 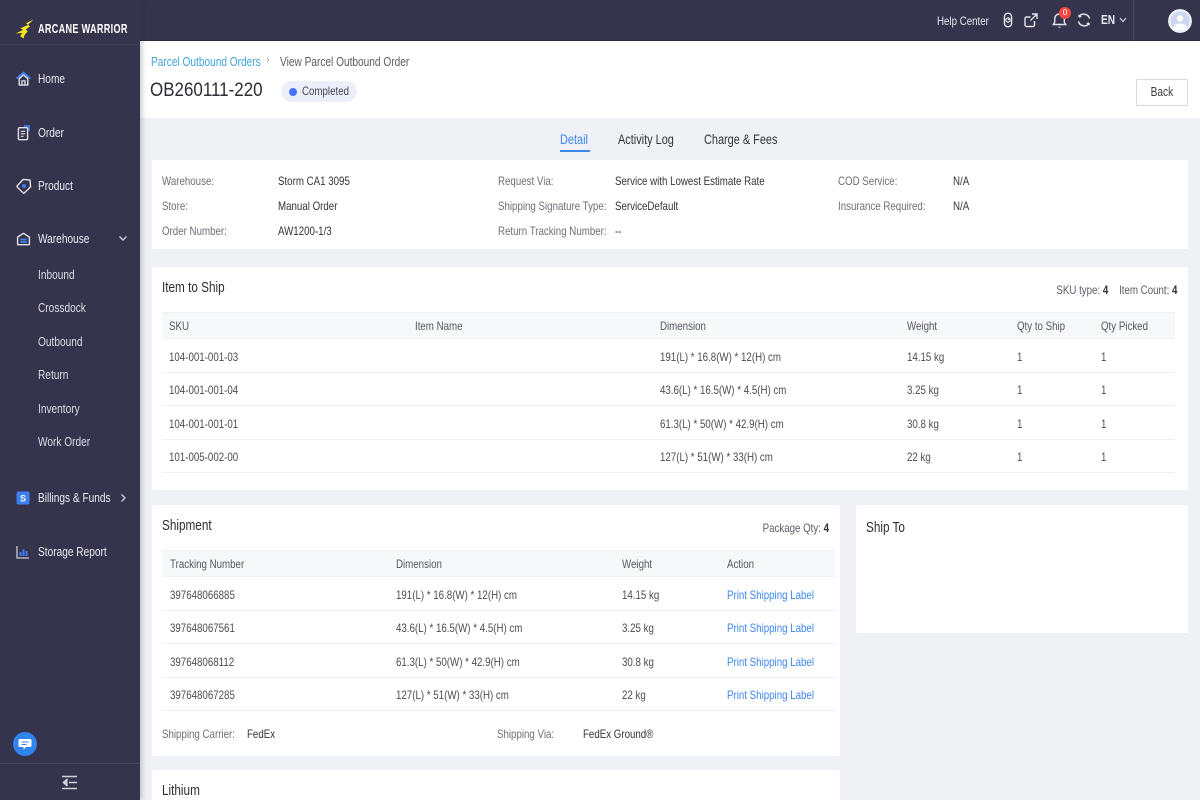 What do you see at coordinates (23, 499) in the screenshot?
I see `svg-text: S` at bounding box center [23, 499].